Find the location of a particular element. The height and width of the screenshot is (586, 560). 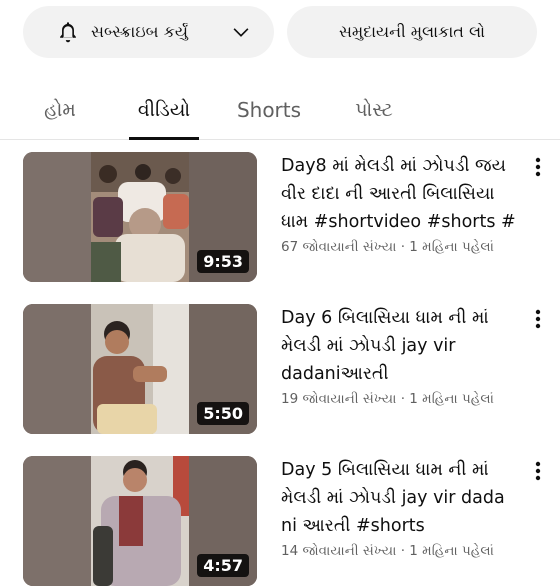

tab-posts: પોસ્ટ is located at coordinates (374, 109).